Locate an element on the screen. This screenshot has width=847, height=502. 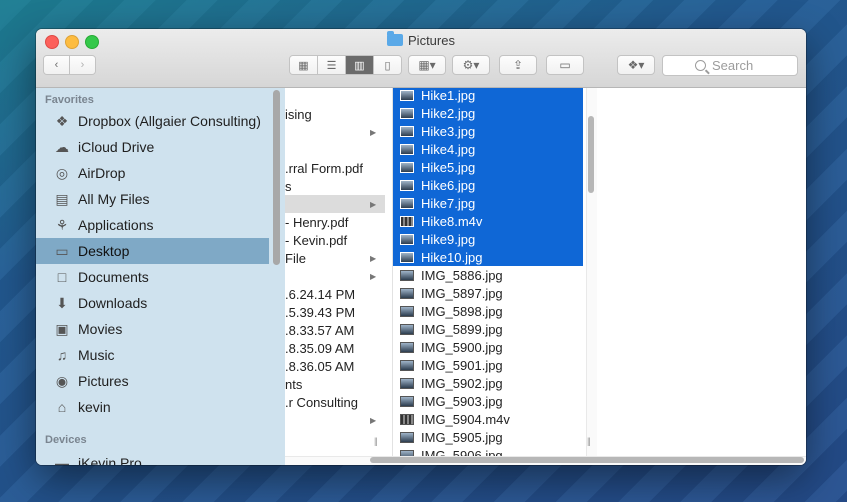
file-row: IMG_5906.jpg is located at coordinates (488, 451).